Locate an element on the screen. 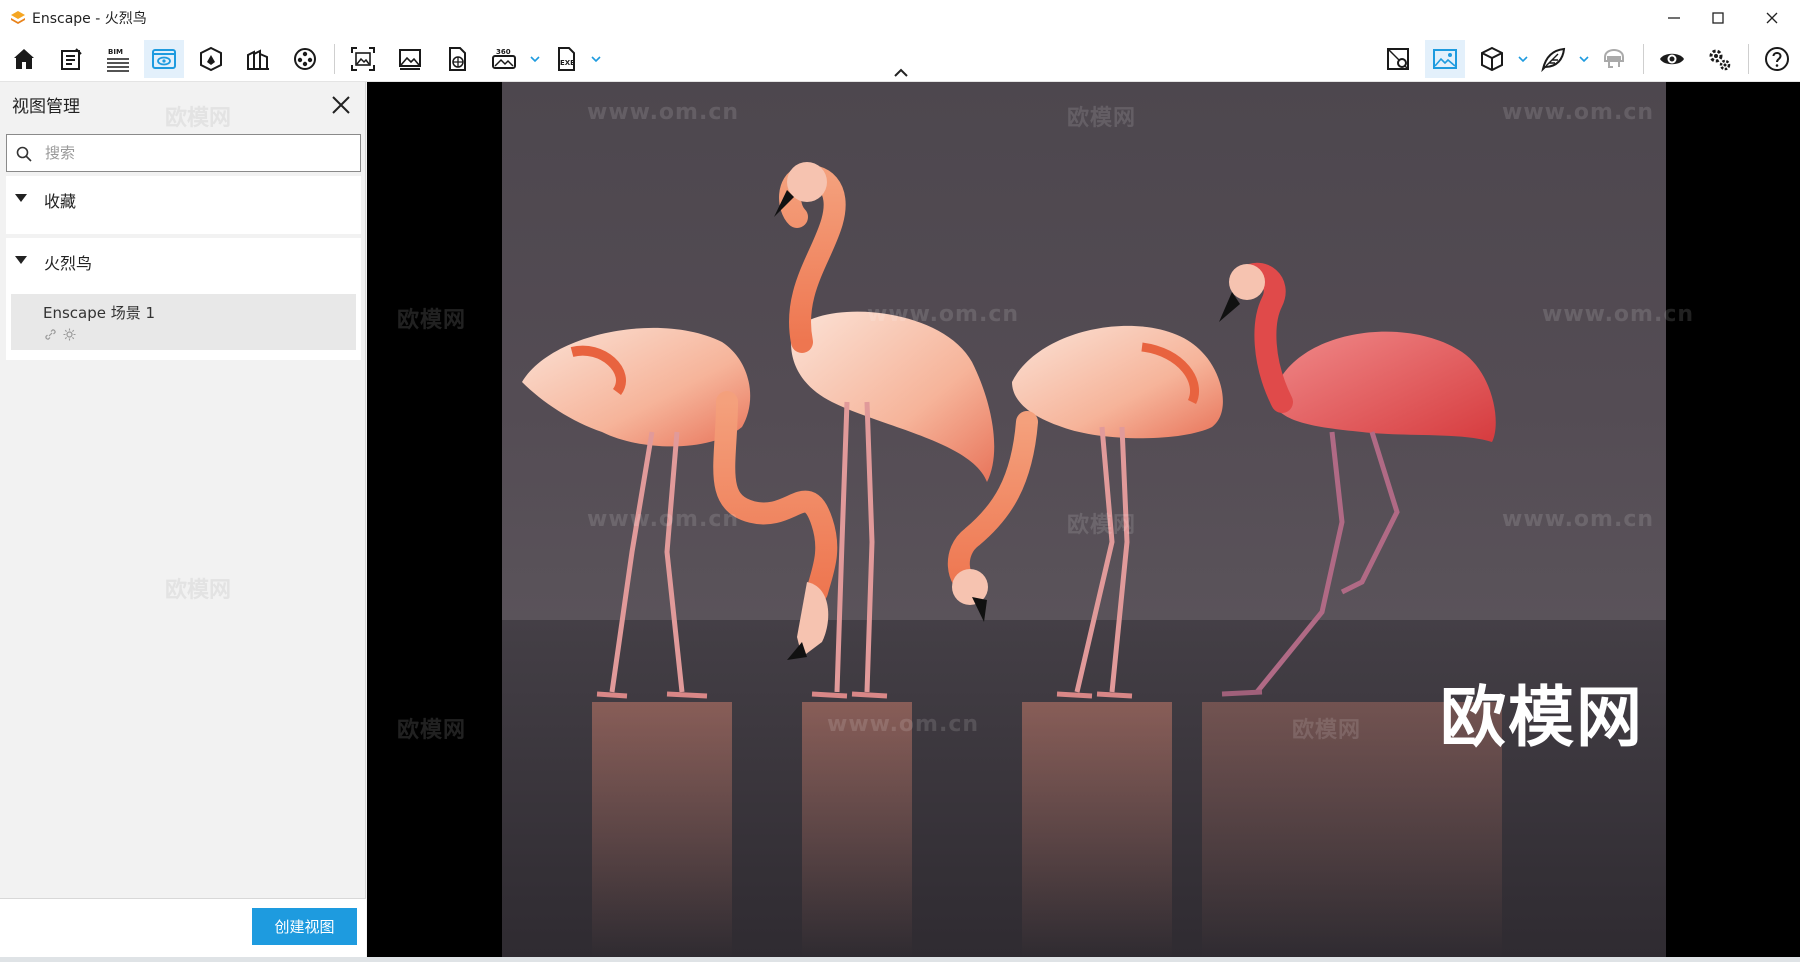 The height and width of the screenshot is (962, 1800). scene-group: 火烈鸟 Enscape 场景 1 is located at coordinates (183, 299).